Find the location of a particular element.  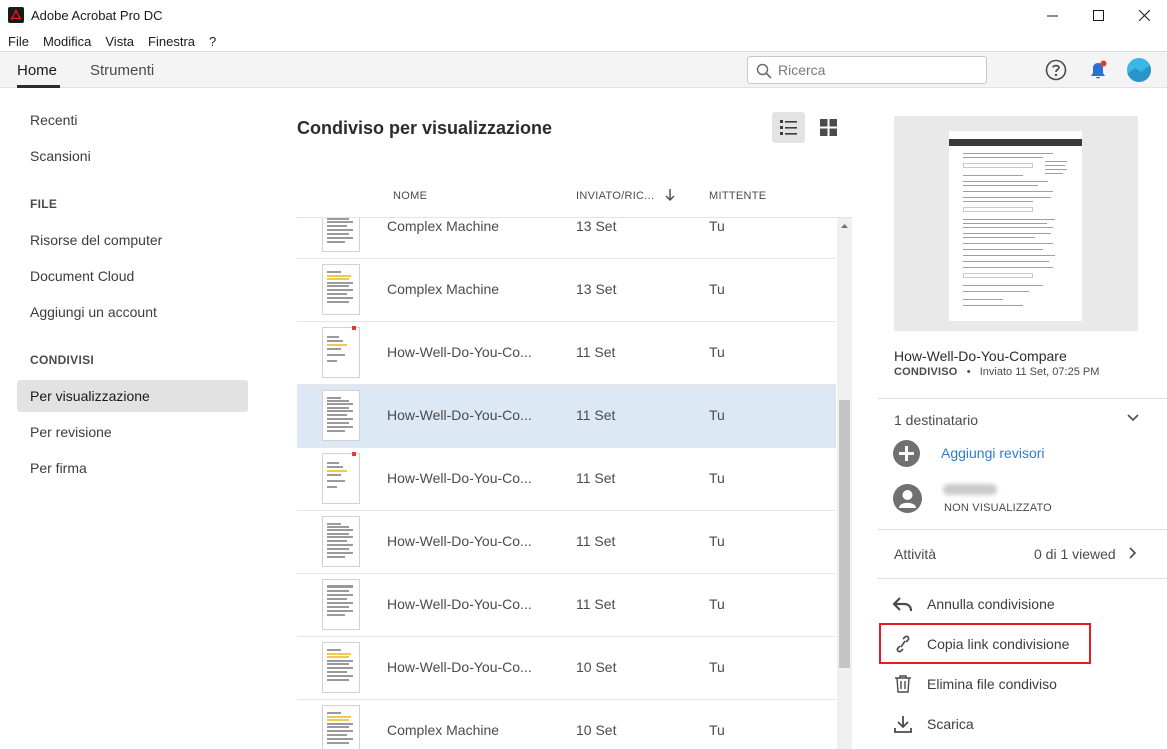

menu-help: ? is located at coordinates (212, 41).